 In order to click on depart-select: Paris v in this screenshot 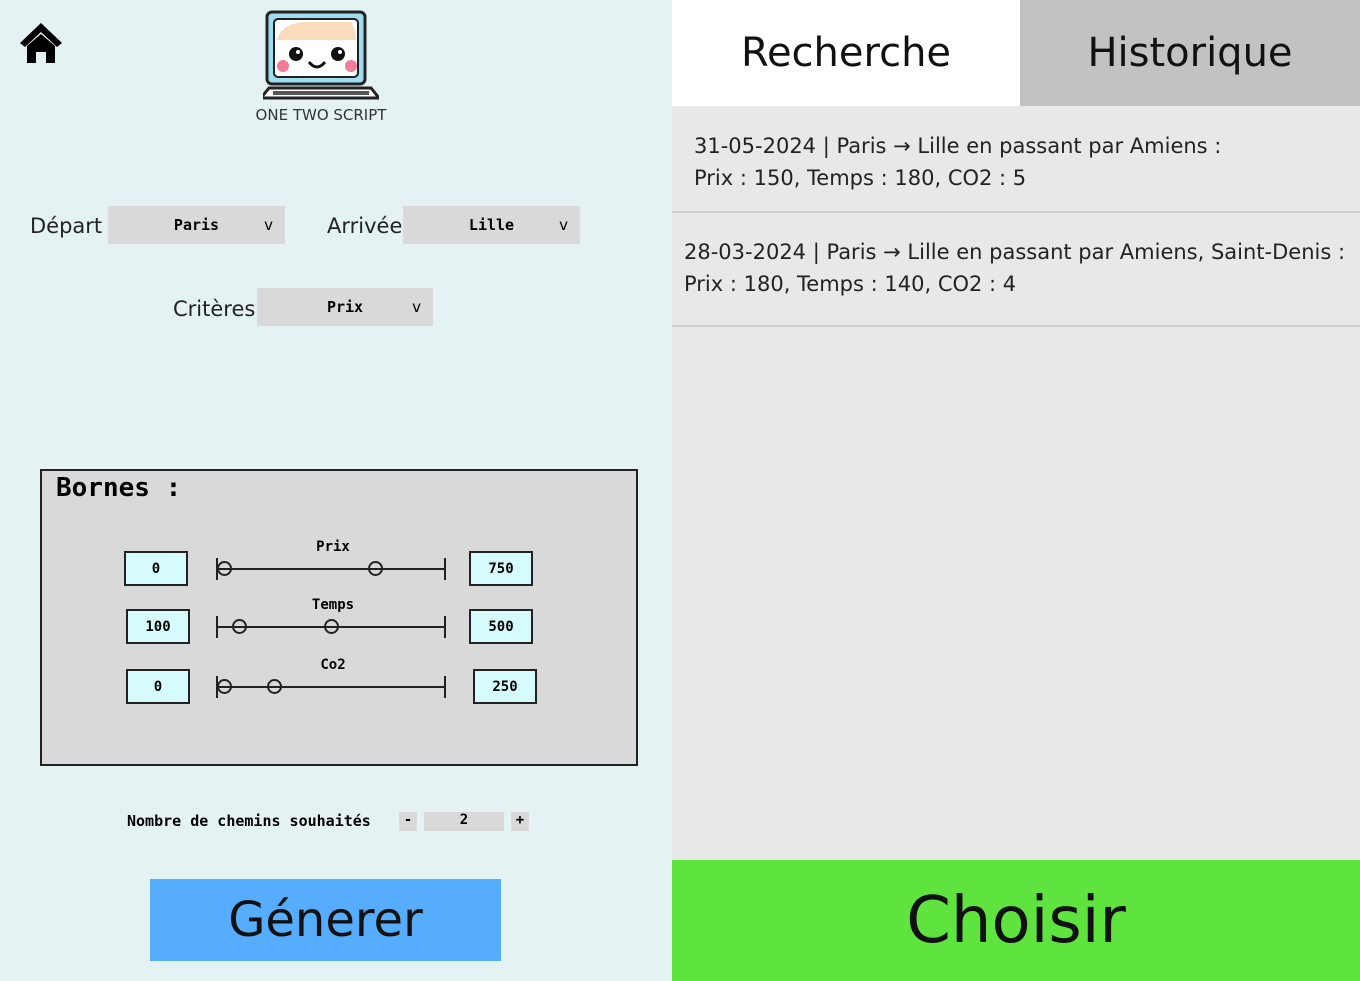, I will do `click(196, 225)`.